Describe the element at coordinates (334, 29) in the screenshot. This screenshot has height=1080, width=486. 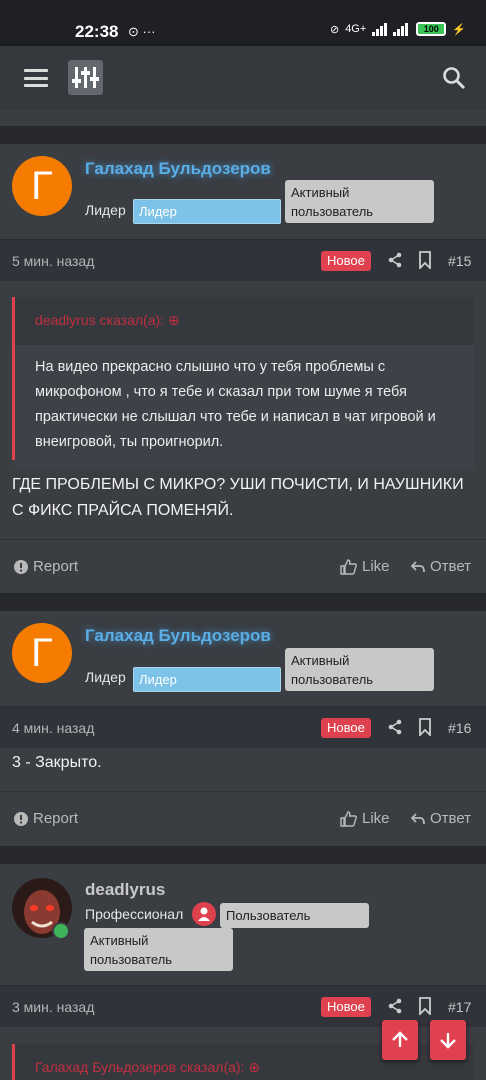
I see `link-icon: ⊘` at that location.